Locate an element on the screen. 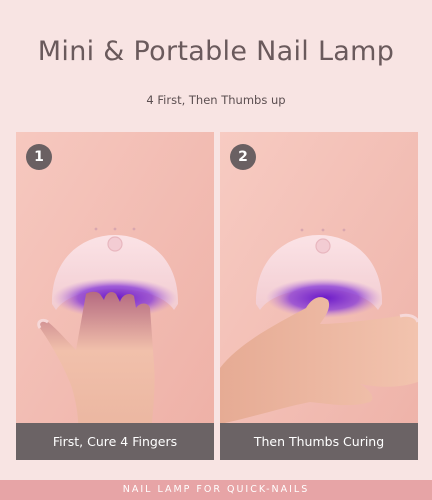 Image resolution: width=432 pixels, height=500 pixels. page-subtitle: 4 First, Then Thumbs up is located at coordinates (216, 100).